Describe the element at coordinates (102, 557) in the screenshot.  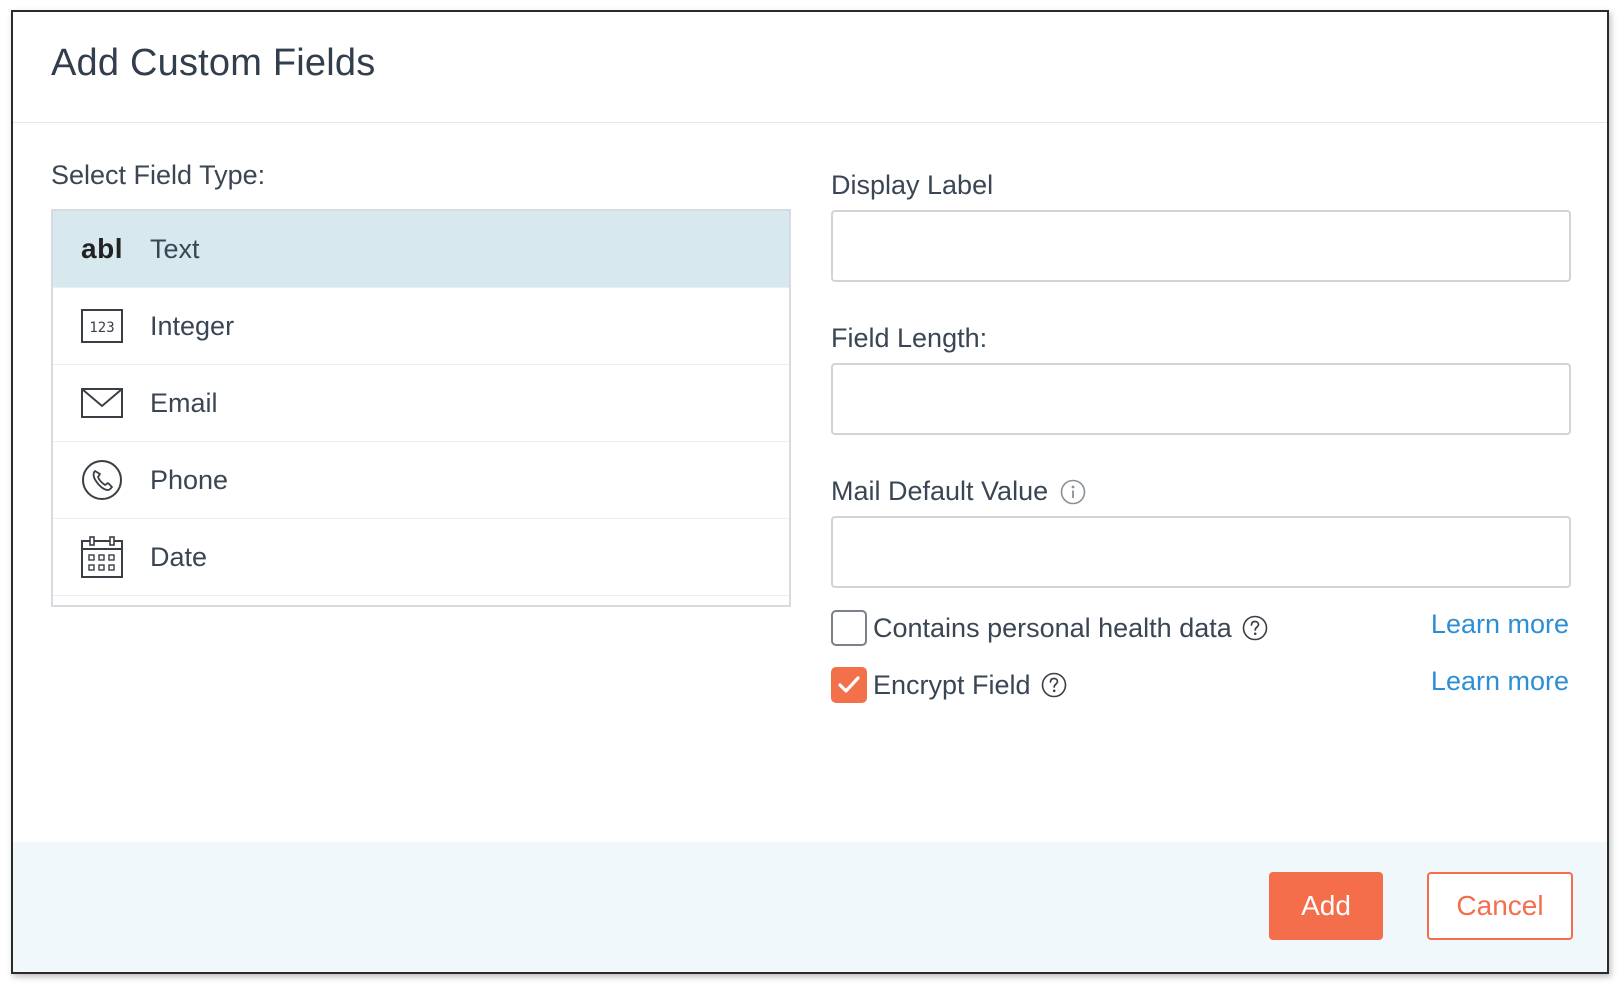
I see `calendar-icon` at that location.